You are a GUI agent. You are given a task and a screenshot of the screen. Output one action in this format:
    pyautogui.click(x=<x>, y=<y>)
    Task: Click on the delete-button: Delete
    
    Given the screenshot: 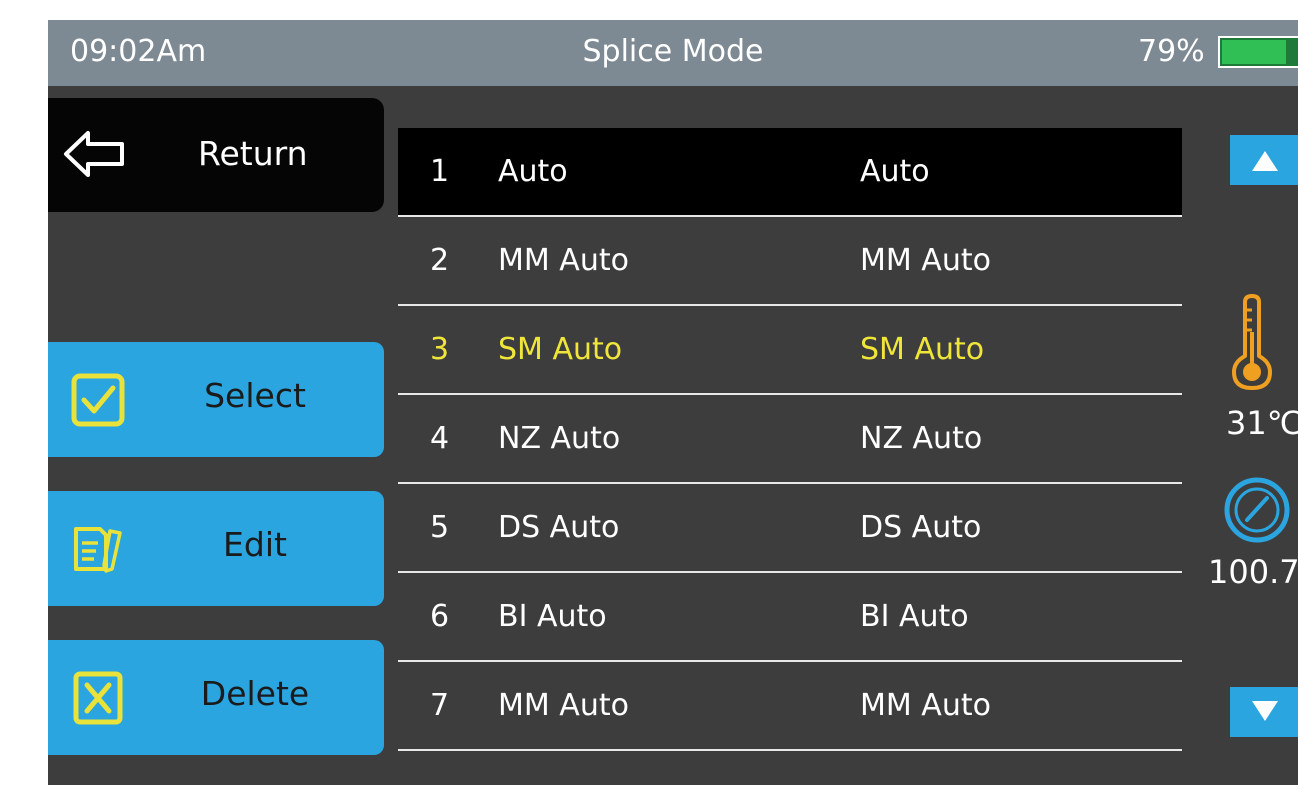 What is the action you would take?
    pyautogui.click(x=216, y=697)
    